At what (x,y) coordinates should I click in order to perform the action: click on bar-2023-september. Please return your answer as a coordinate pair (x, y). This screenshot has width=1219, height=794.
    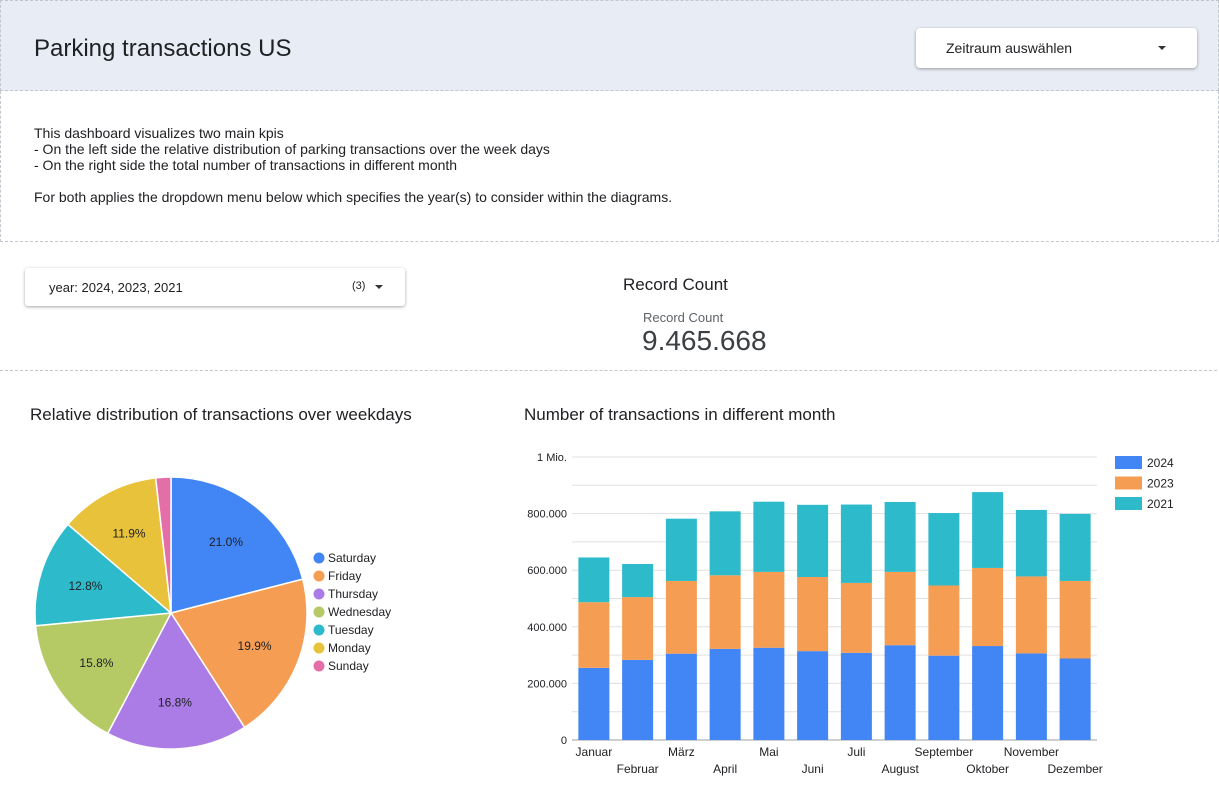
    Looking at the image, I should click on (944, 620).